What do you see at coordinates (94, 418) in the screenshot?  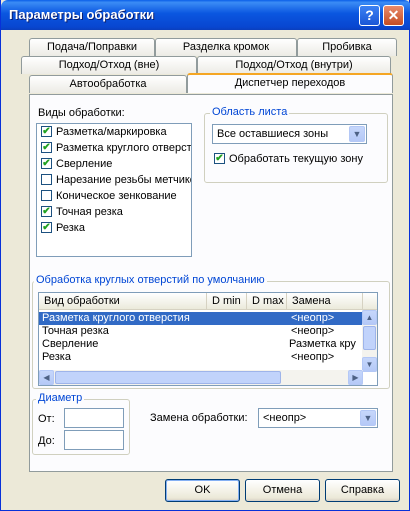 I see `diameter-from-input` at bounding box center [94, 418].